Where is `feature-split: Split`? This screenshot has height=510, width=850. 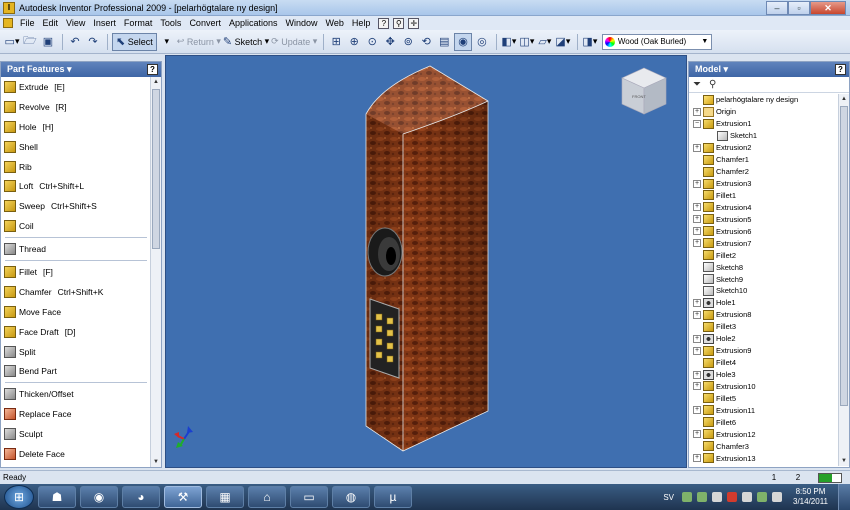
feature-split: Split is located at coordinates (76, 352).